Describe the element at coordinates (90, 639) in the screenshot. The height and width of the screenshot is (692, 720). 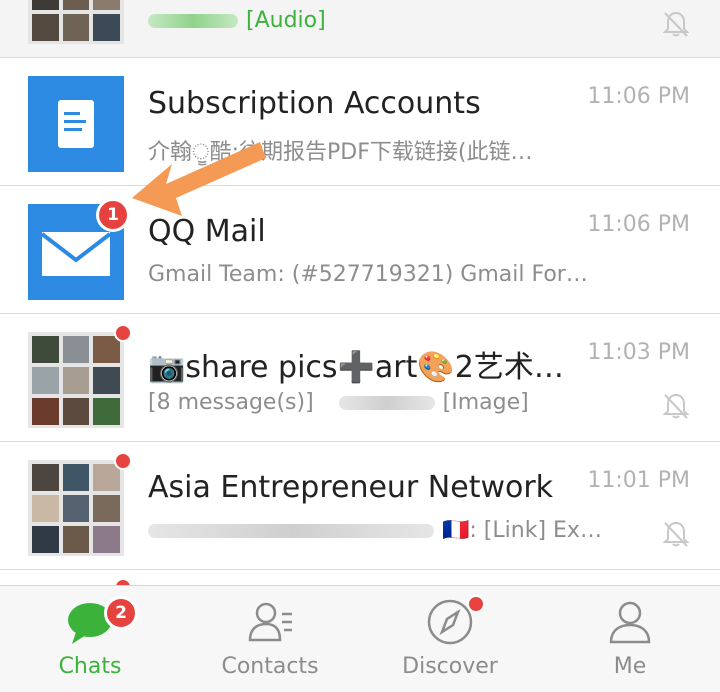
I see `tab-chats: 2 Chats` at that location.